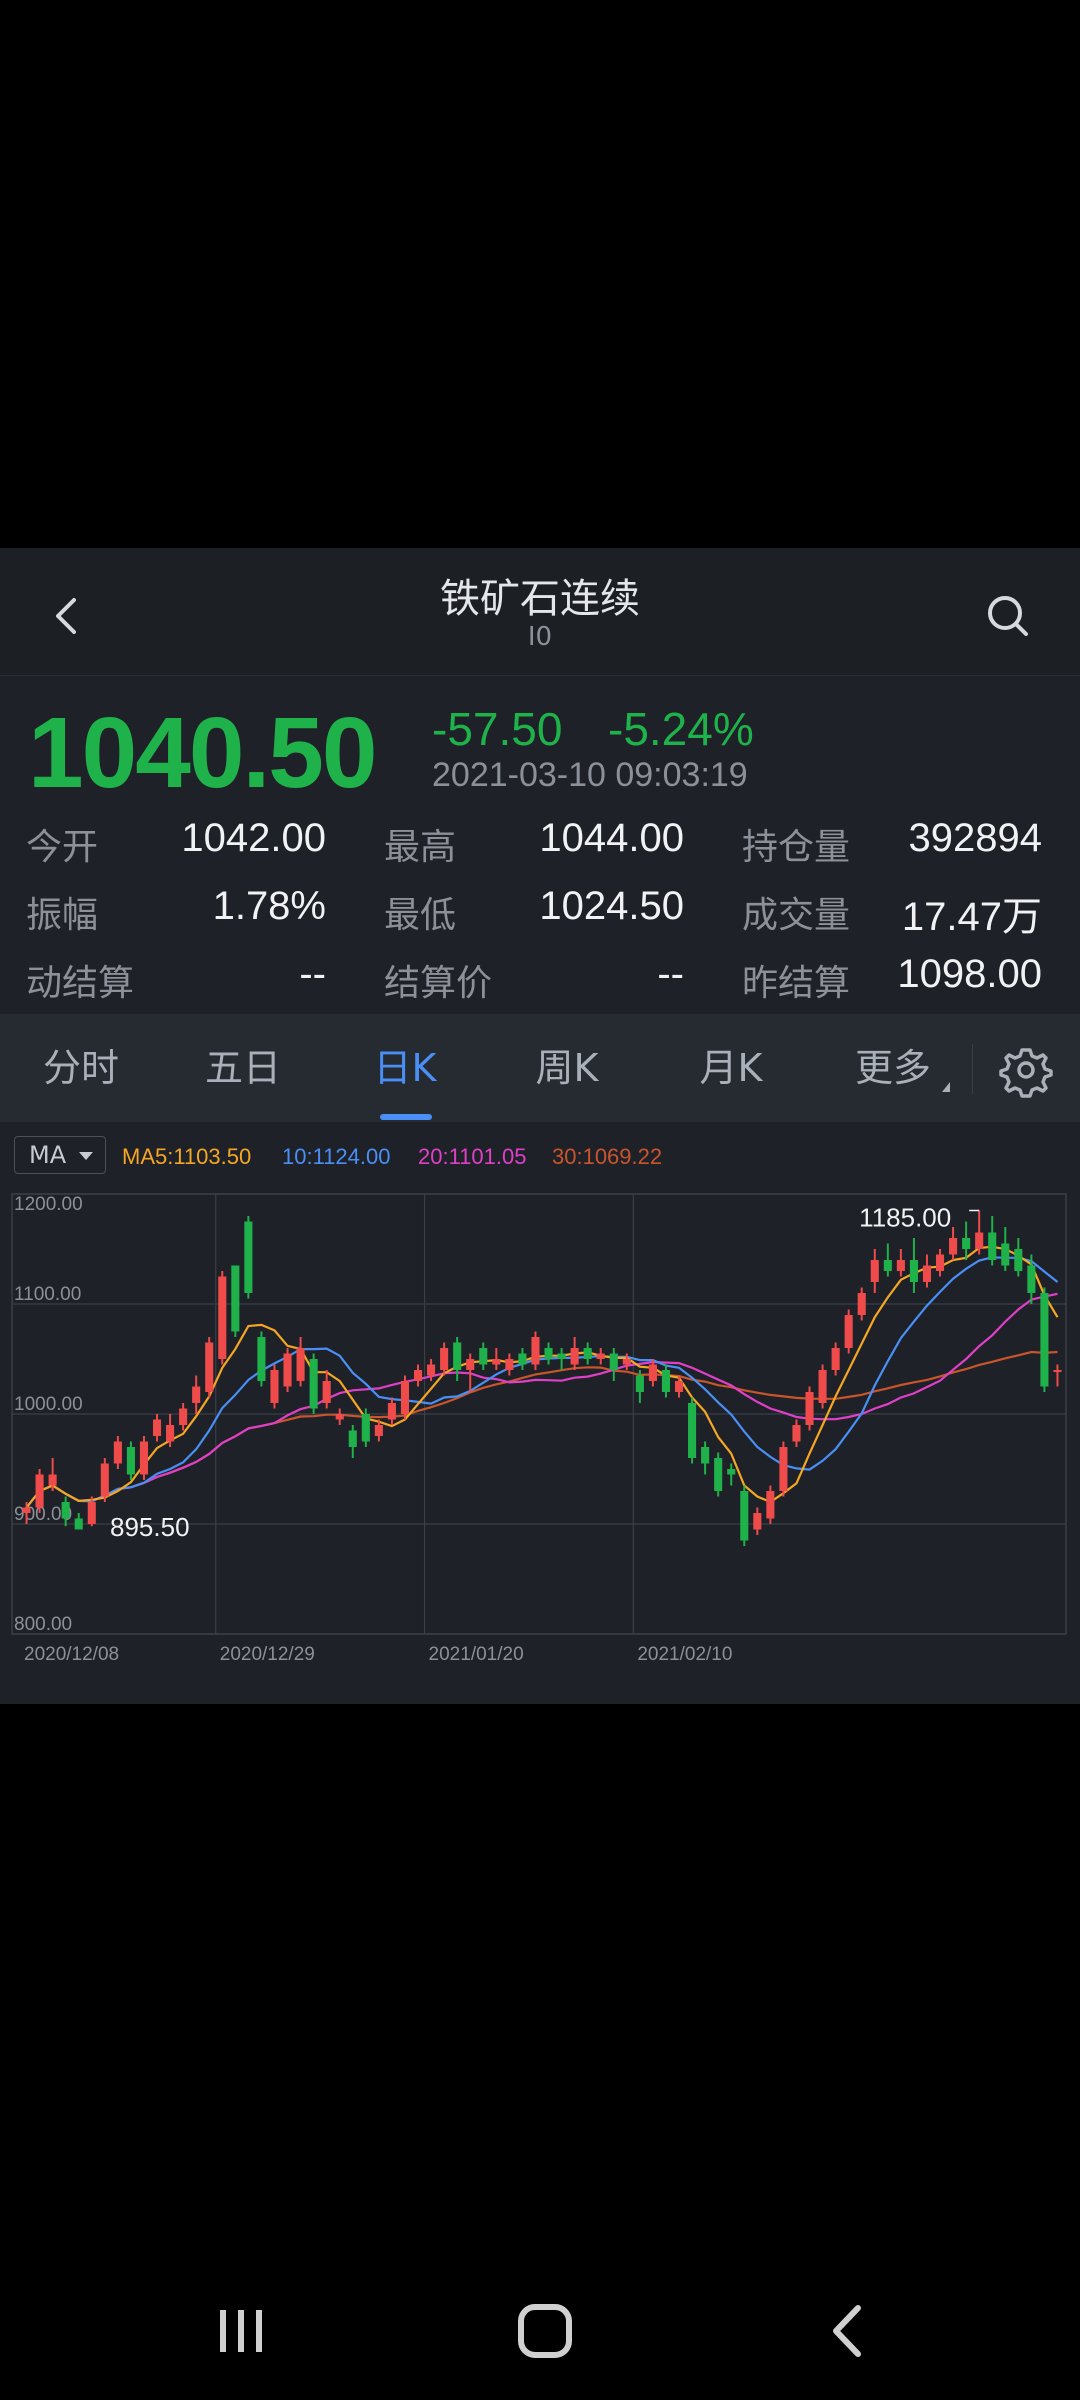 The height and width of the screenshot is (2400, 1080). What do you see at coordinates (420, 847) in the screenshot?
I see `stat-label: 最高` at bounding box center [420, 847].